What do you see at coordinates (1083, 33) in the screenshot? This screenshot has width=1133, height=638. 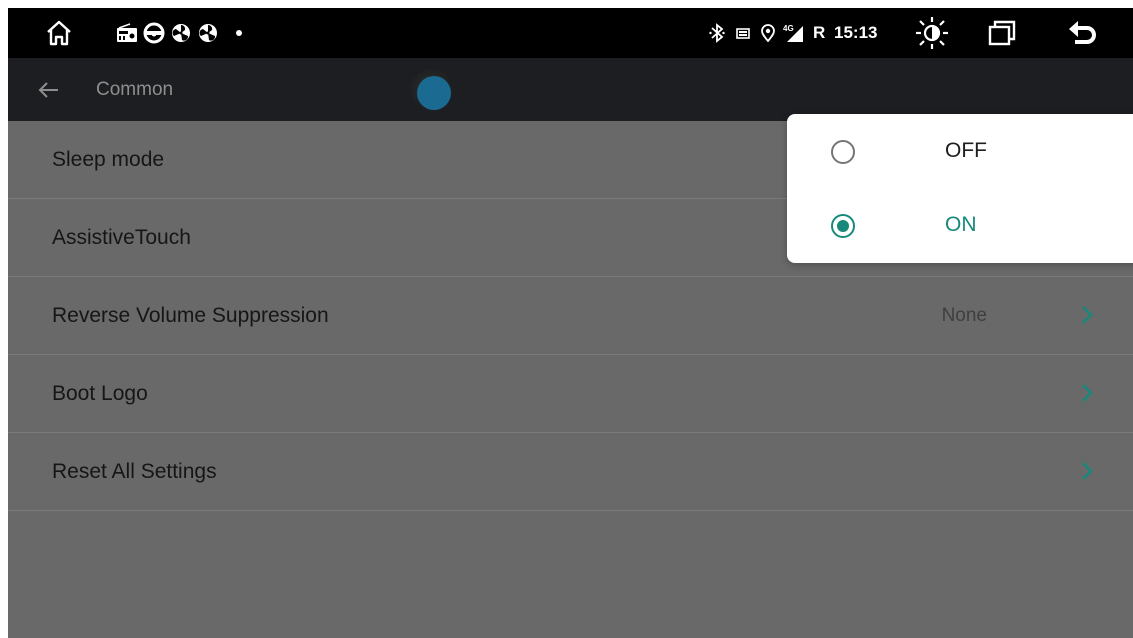 I see `back-icon` at bounding box center [1083, 33].